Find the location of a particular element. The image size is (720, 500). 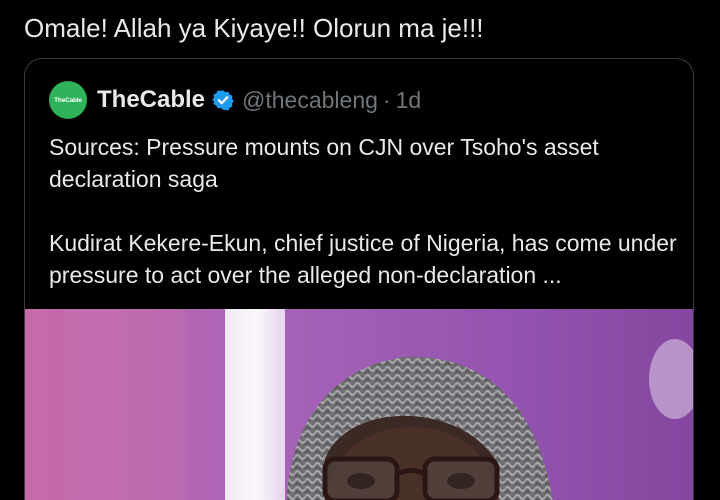

avatar: TheCable is located at coordinates (68, 100).